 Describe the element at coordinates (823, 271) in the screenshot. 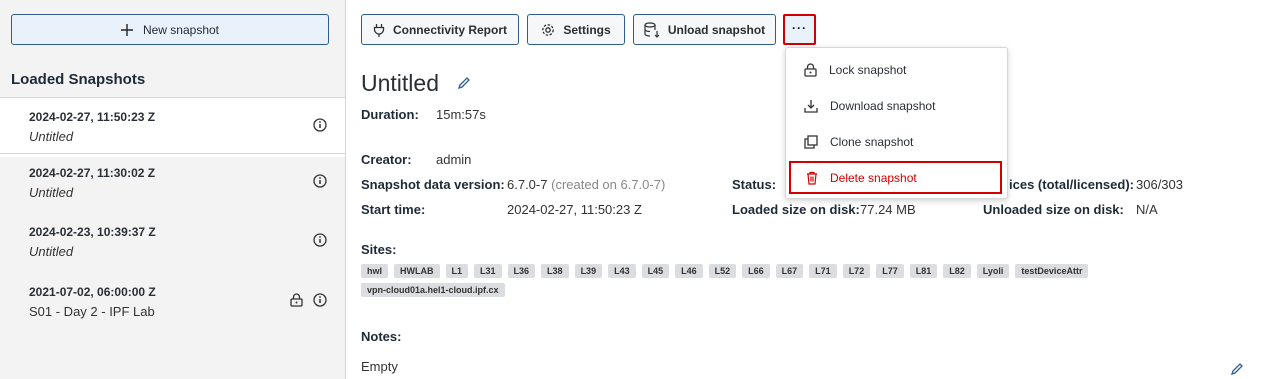

I see `site-tag: L71` at that location.